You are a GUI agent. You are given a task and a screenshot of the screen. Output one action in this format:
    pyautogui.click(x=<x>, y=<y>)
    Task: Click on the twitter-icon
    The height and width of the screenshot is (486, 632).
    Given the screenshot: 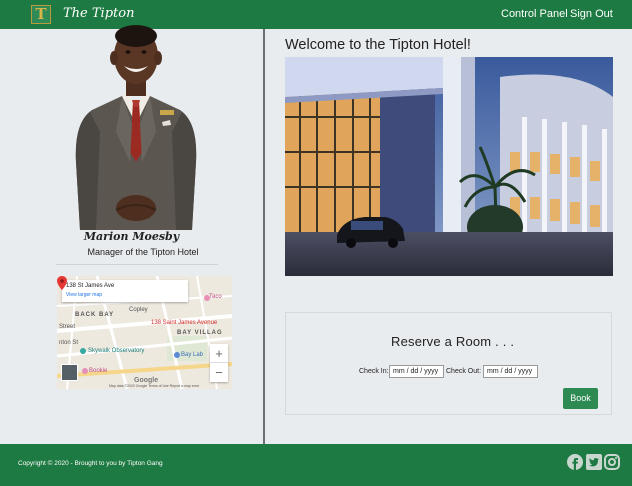 What is the action you would take?
    pyautogui.click(x=594, y=462)
    